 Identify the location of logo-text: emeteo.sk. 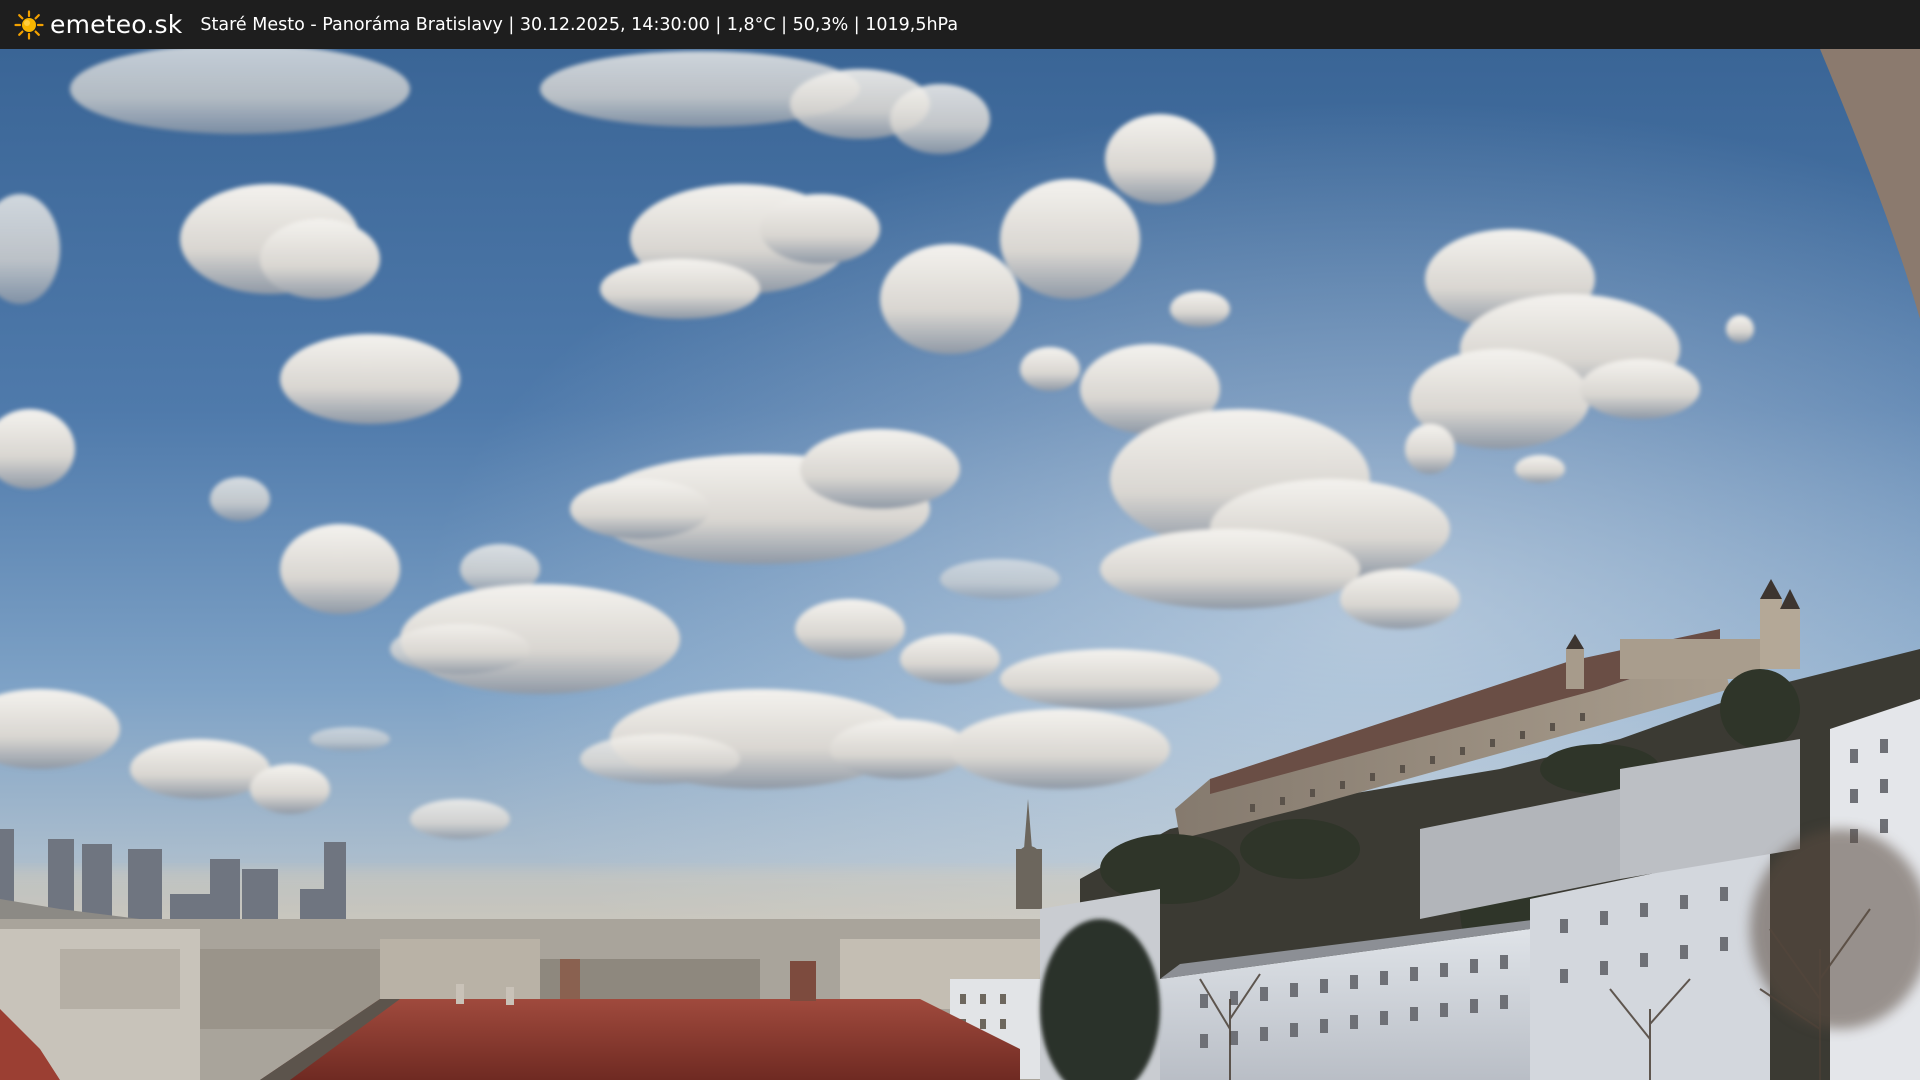
(116, 24).